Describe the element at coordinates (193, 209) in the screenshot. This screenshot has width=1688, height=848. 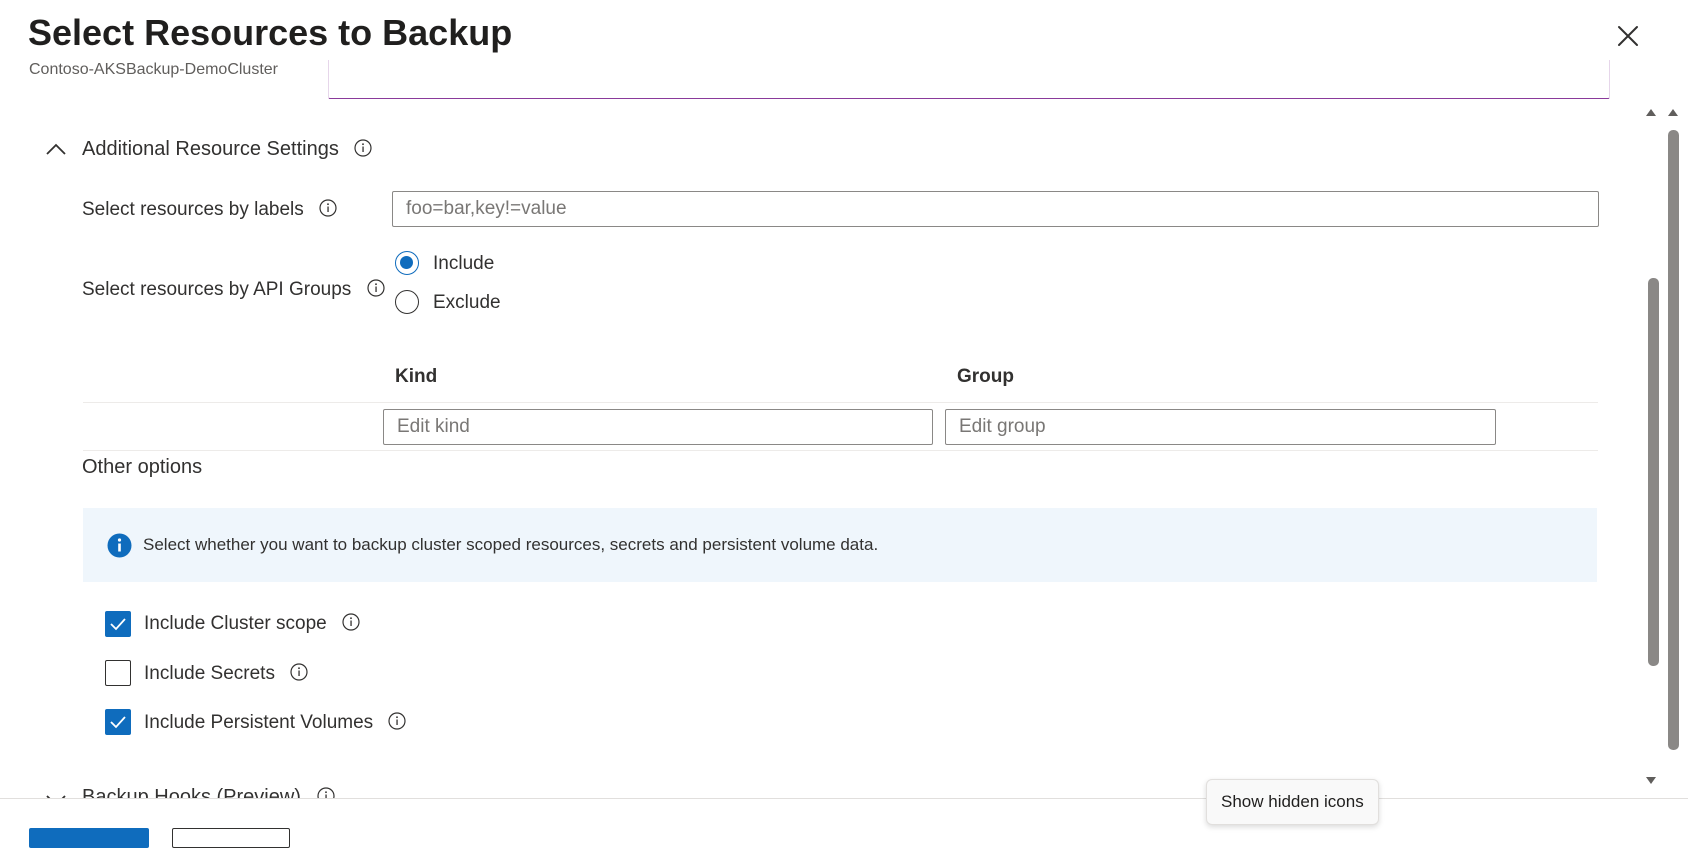
I see `labels-field-label-text: Select resources by labels` at that location.